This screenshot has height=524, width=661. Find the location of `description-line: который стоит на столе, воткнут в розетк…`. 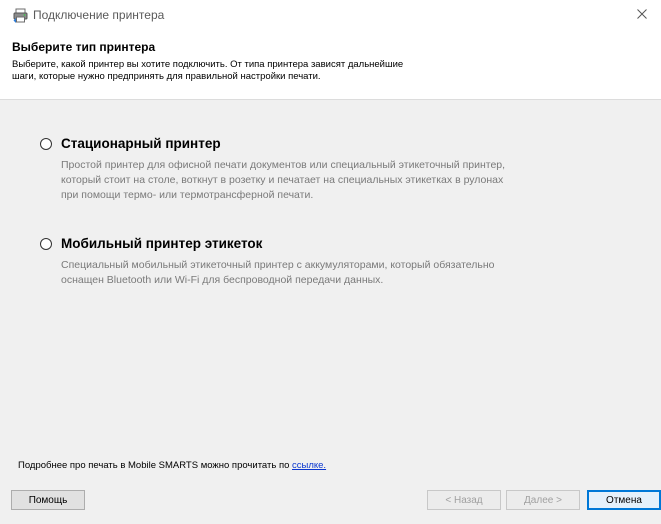

description-line: который стоит на столе, воткнут в розетк… is located at coordinates (282, 180).